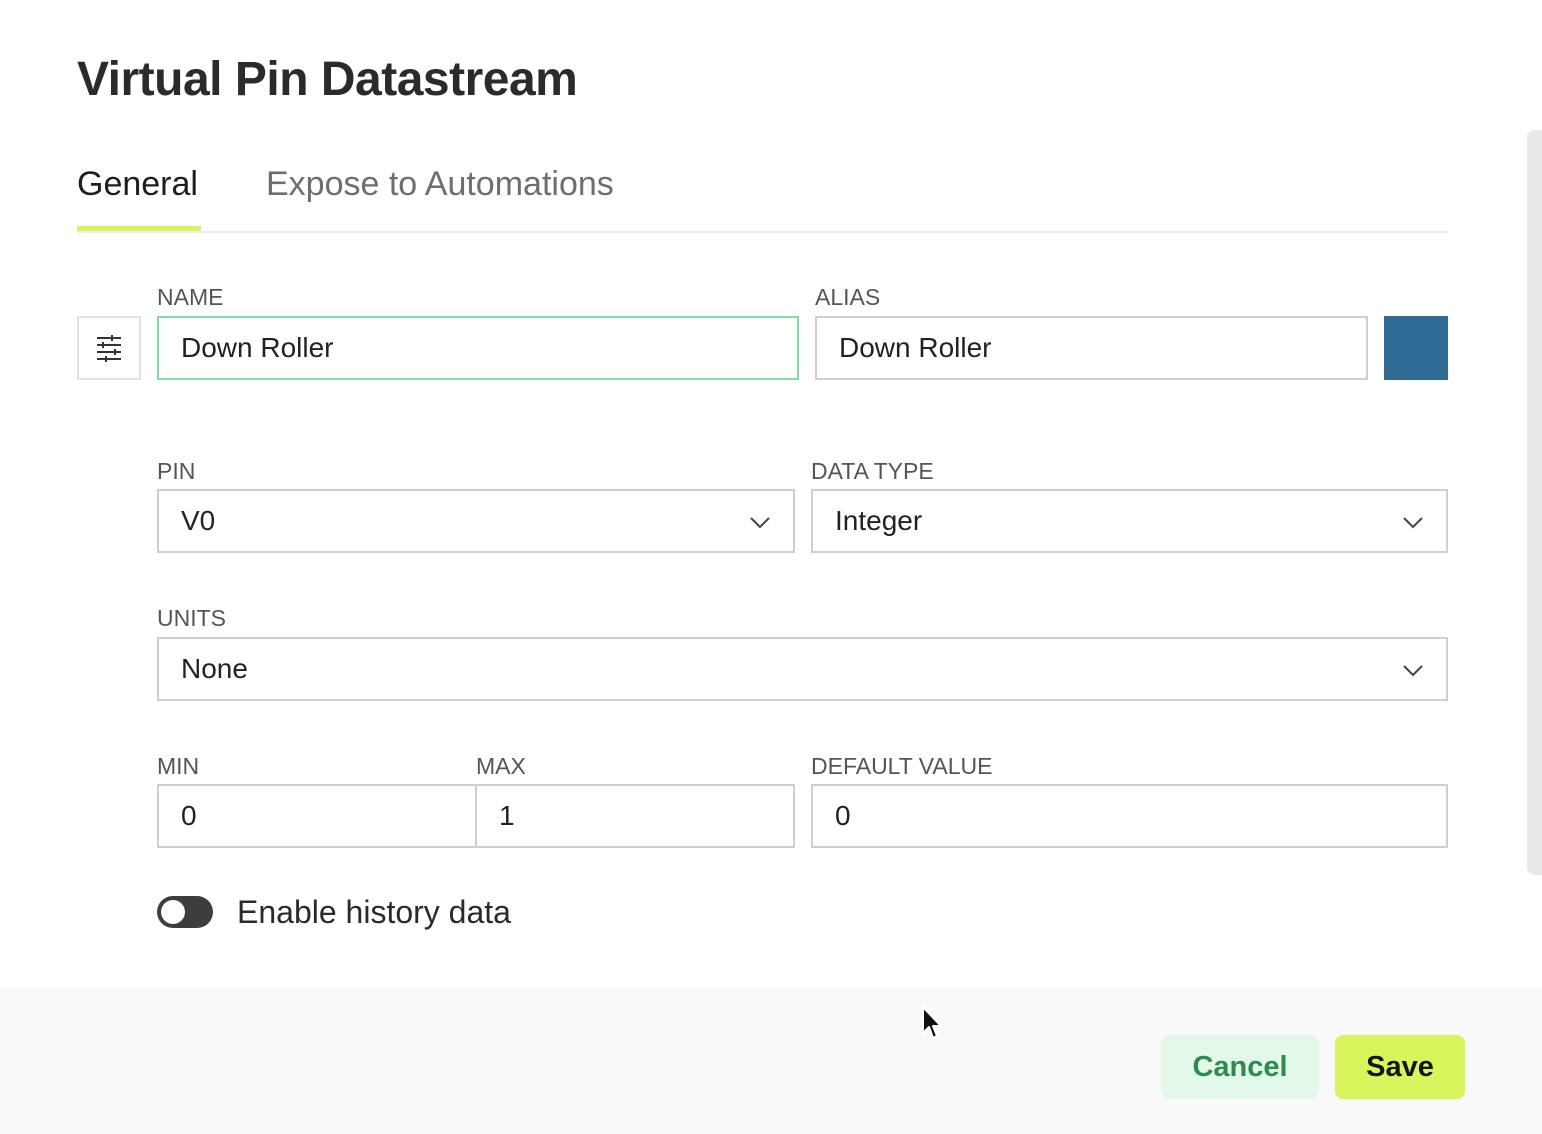 This screenshot has width=1542, height=1134. I want to click on datastream-settings-button, so click(109, 348).